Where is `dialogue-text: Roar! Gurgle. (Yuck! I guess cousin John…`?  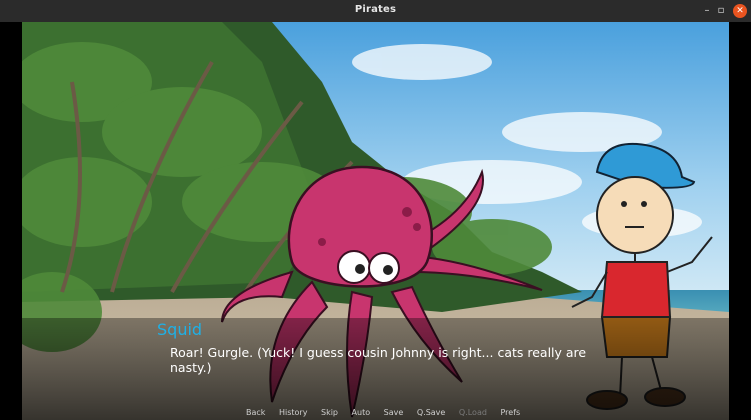
dialogue-text: Roar! Gurgle. (Yuck! I guess cousin John… is located at coordinates (378, 360).